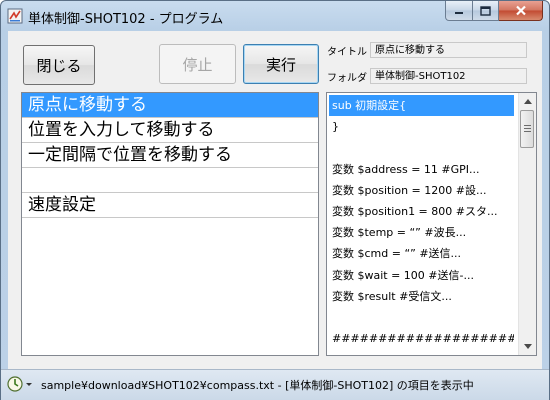  Describe the element at coordinates (347, 52) in the screenshot. I see `title-label: タイトル` at that location.